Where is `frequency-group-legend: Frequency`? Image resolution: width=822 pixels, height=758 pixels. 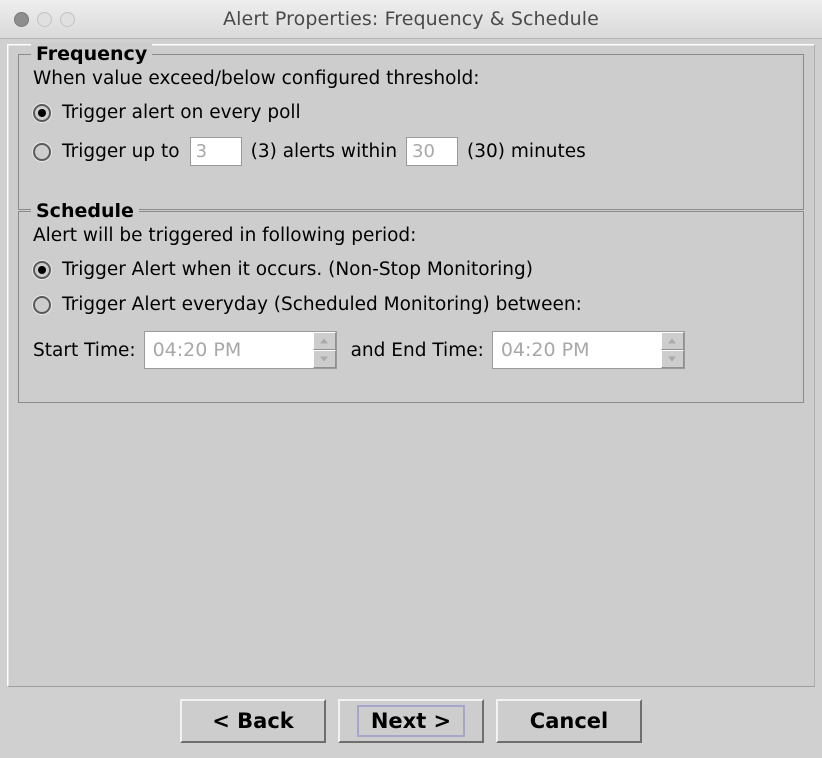 frequency-group-legend: Frequency is located at coordinates (92, 54).